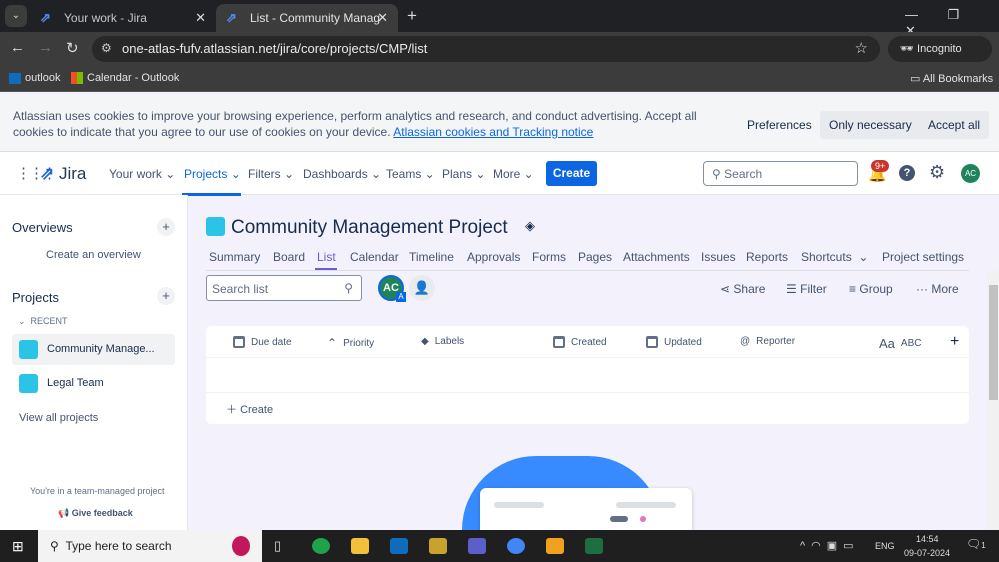  Describe the element at coordinates (927, 539) in the screenshot. I see `clock-time: 14:54` at that location.